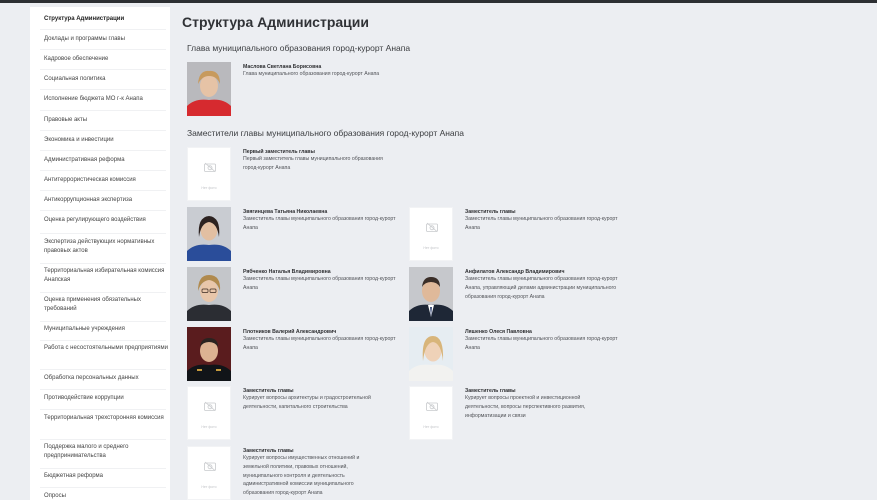  What do you see at coordinates (438, 1) in the screenshot?
I see `top-border` at bounding box center [438, 1].